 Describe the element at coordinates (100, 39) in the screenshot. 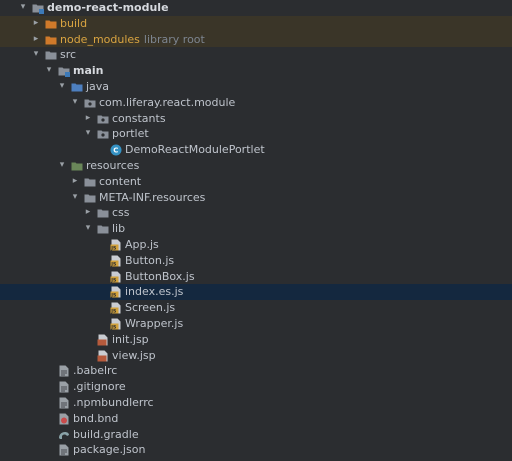

I see `node-name: node_modules` at that location.